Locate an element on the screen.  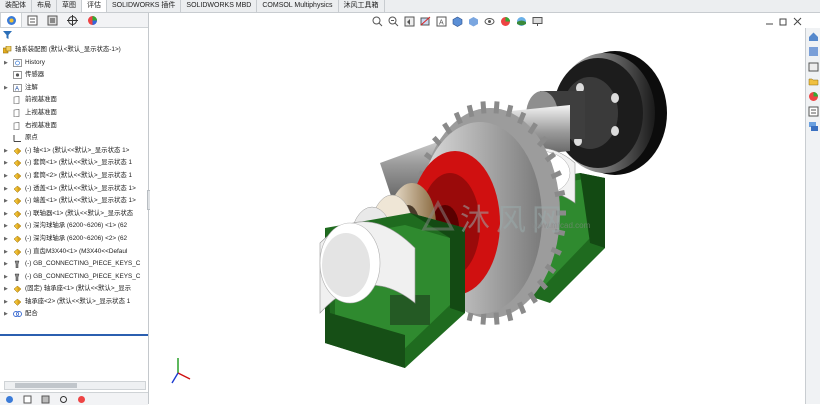
display-style-icon is located at coordinates (473, 21).